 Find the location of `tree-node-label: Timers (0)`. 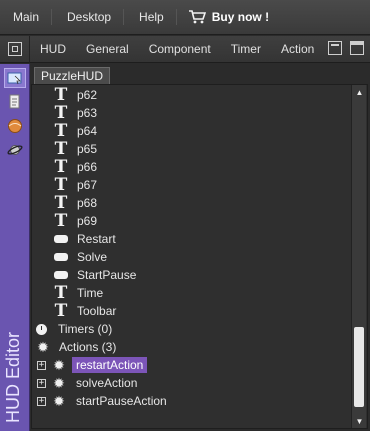

tree-node-label: Timers (0) is located at coordinates (85, 329).